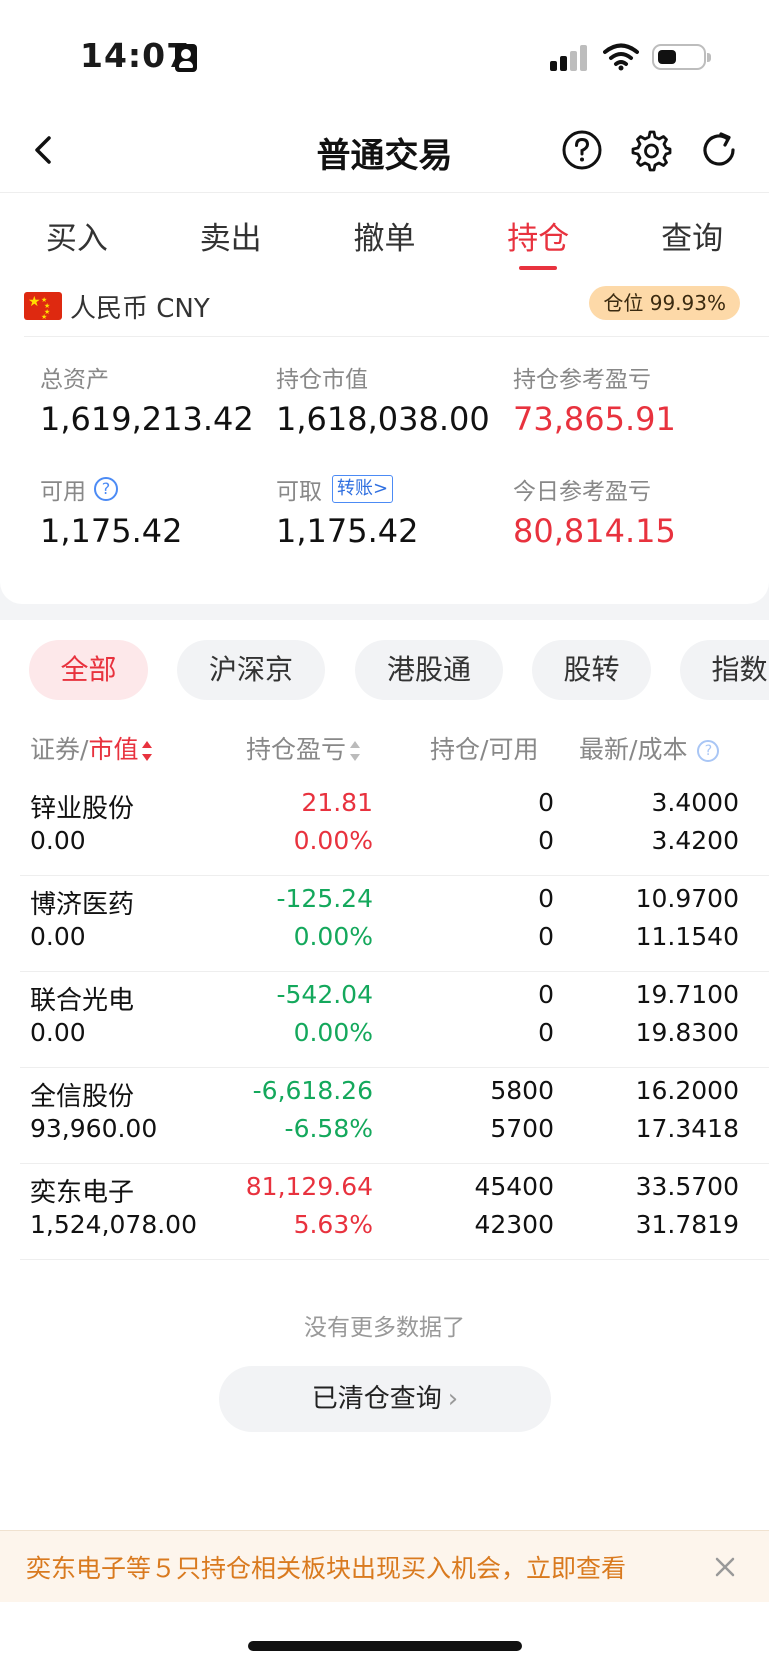  I want to click on stock-pl-percent: 5.63%, so click(333, 1224).